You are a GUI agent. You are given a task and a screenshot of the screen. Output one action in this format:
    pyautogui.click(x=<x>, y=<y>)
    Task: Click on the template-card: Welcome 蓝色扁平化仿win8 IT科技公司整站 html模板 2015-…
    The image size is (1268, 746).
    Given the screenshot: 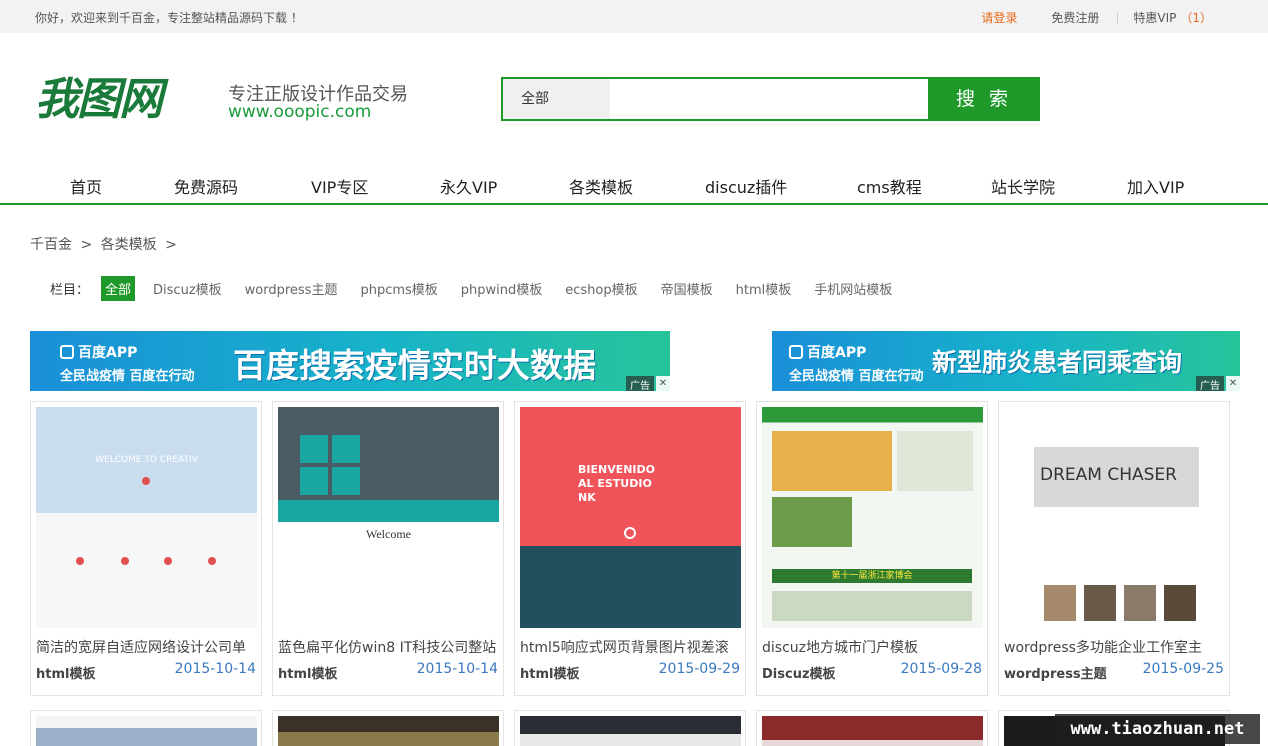 What is the action you would take?
    pyautogui.click(x=388, y=548)
    